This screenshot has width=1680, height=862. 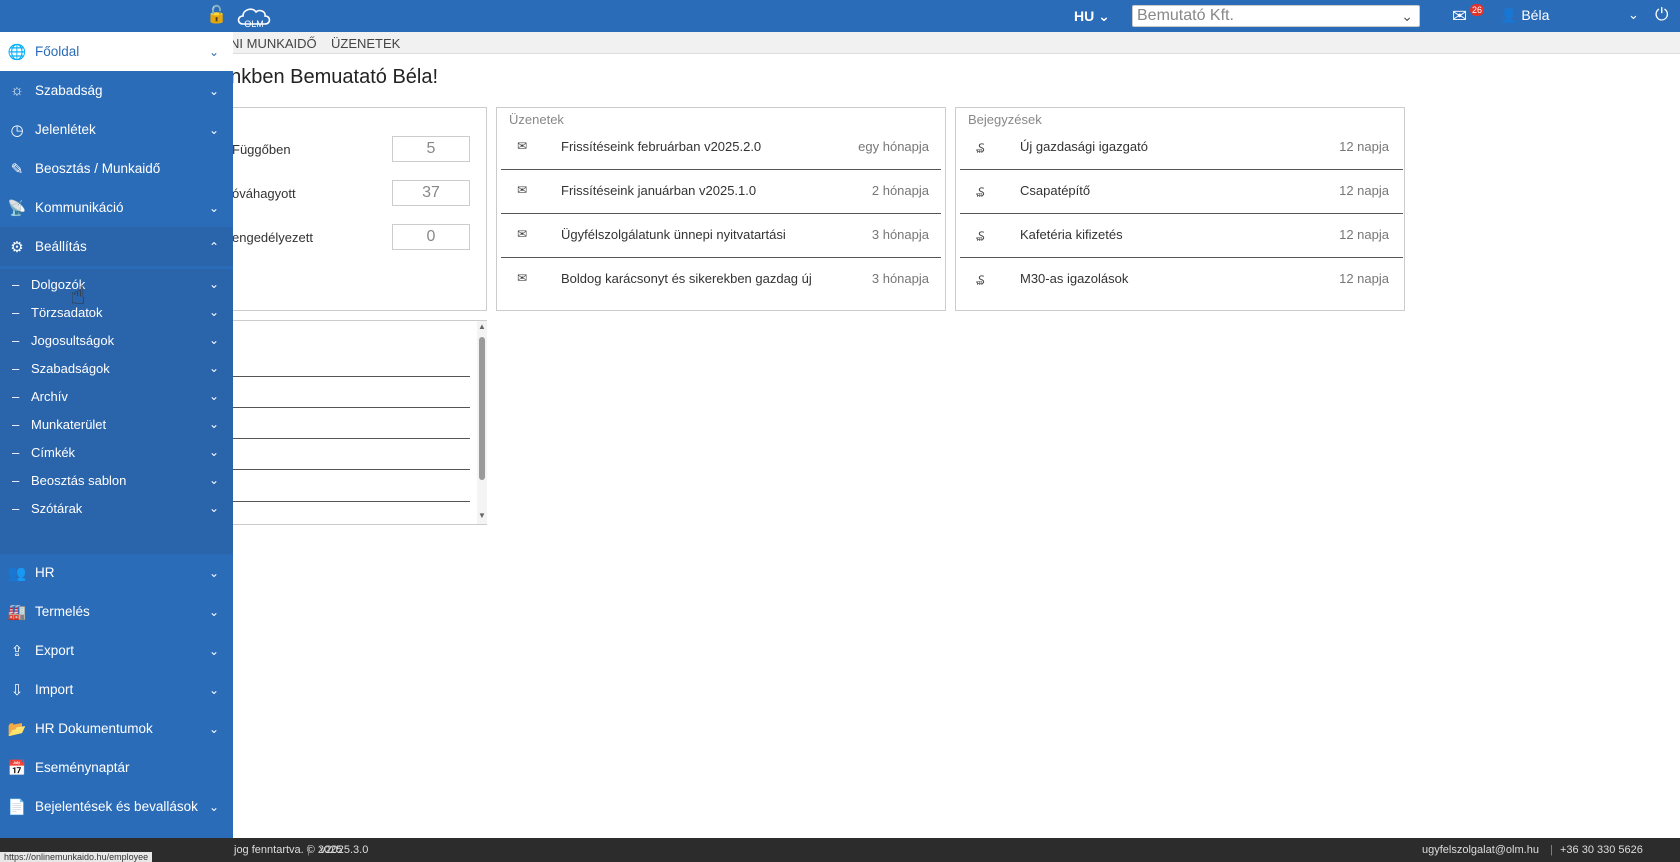 What do you see at coordinates (1084, 146) in the screenshot?
I see `entry-title: Új gazdasági igazgató` at bounding box center [1084, 146].